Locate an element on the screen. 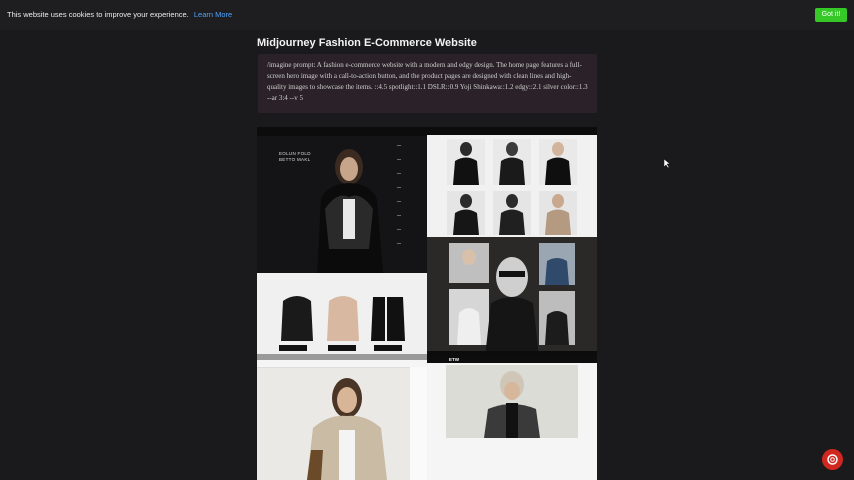 The width and height of the screenshot is (854, 480). image-tile-coat is located at coordinates (342, 420).